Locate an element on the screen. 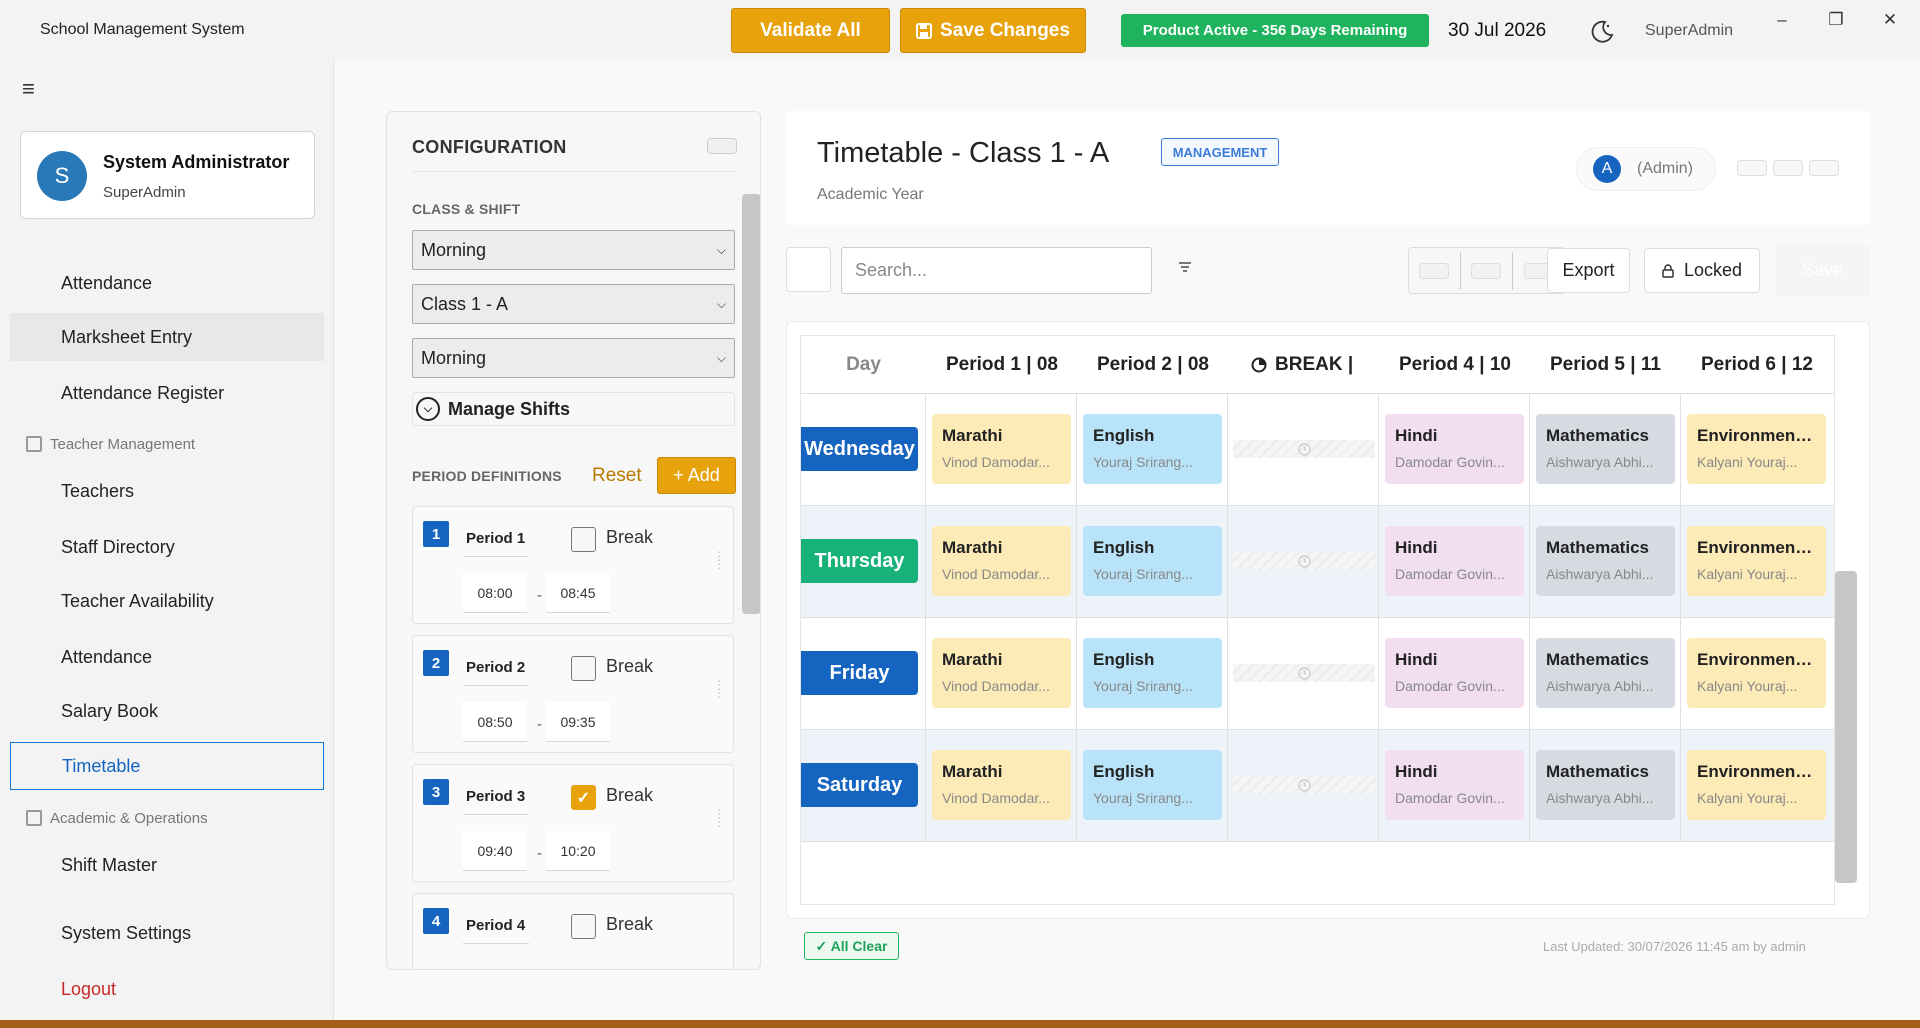 Image resolution: width=1920 pixels, height=1028 pixels. hamburger-menu-icon: ≡ is located at coordinates (28, 89).